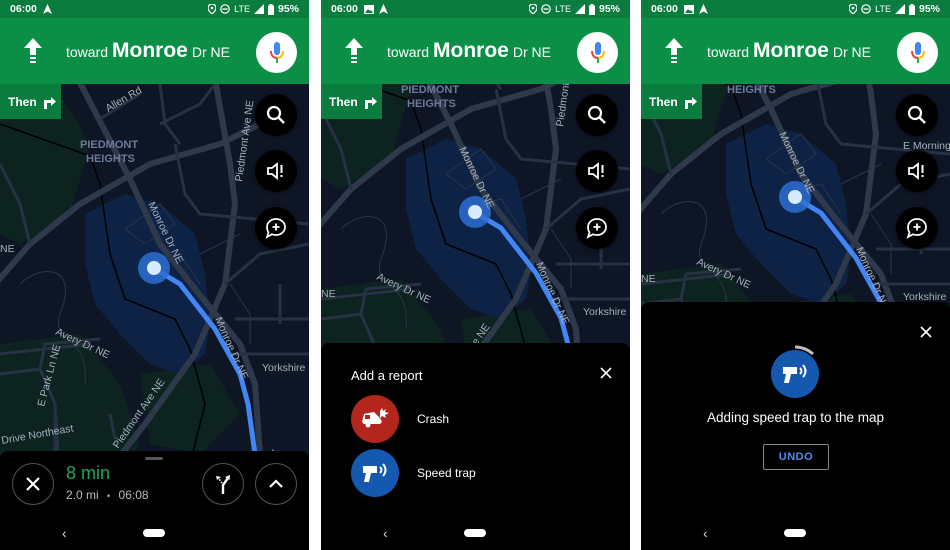 Image resolution: width=950 pixels, height=550 pixels. What do you see at coordinates (475, 212) in the screenshot?
I see `current-location-dot` at bounding box center [475, 212].